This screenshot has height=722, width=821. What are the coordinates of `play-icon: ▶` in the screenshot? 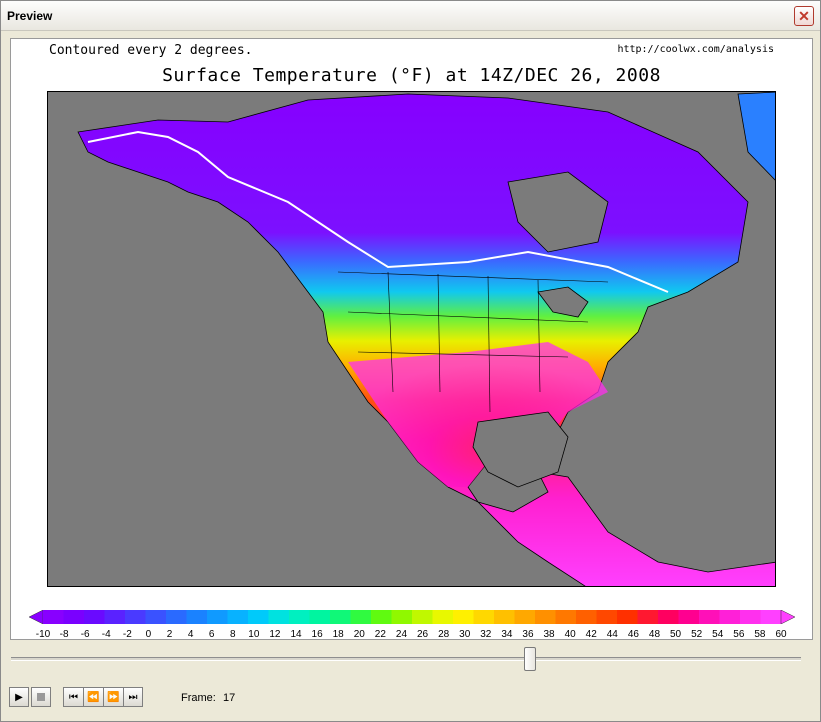 It's located at (19, 697).